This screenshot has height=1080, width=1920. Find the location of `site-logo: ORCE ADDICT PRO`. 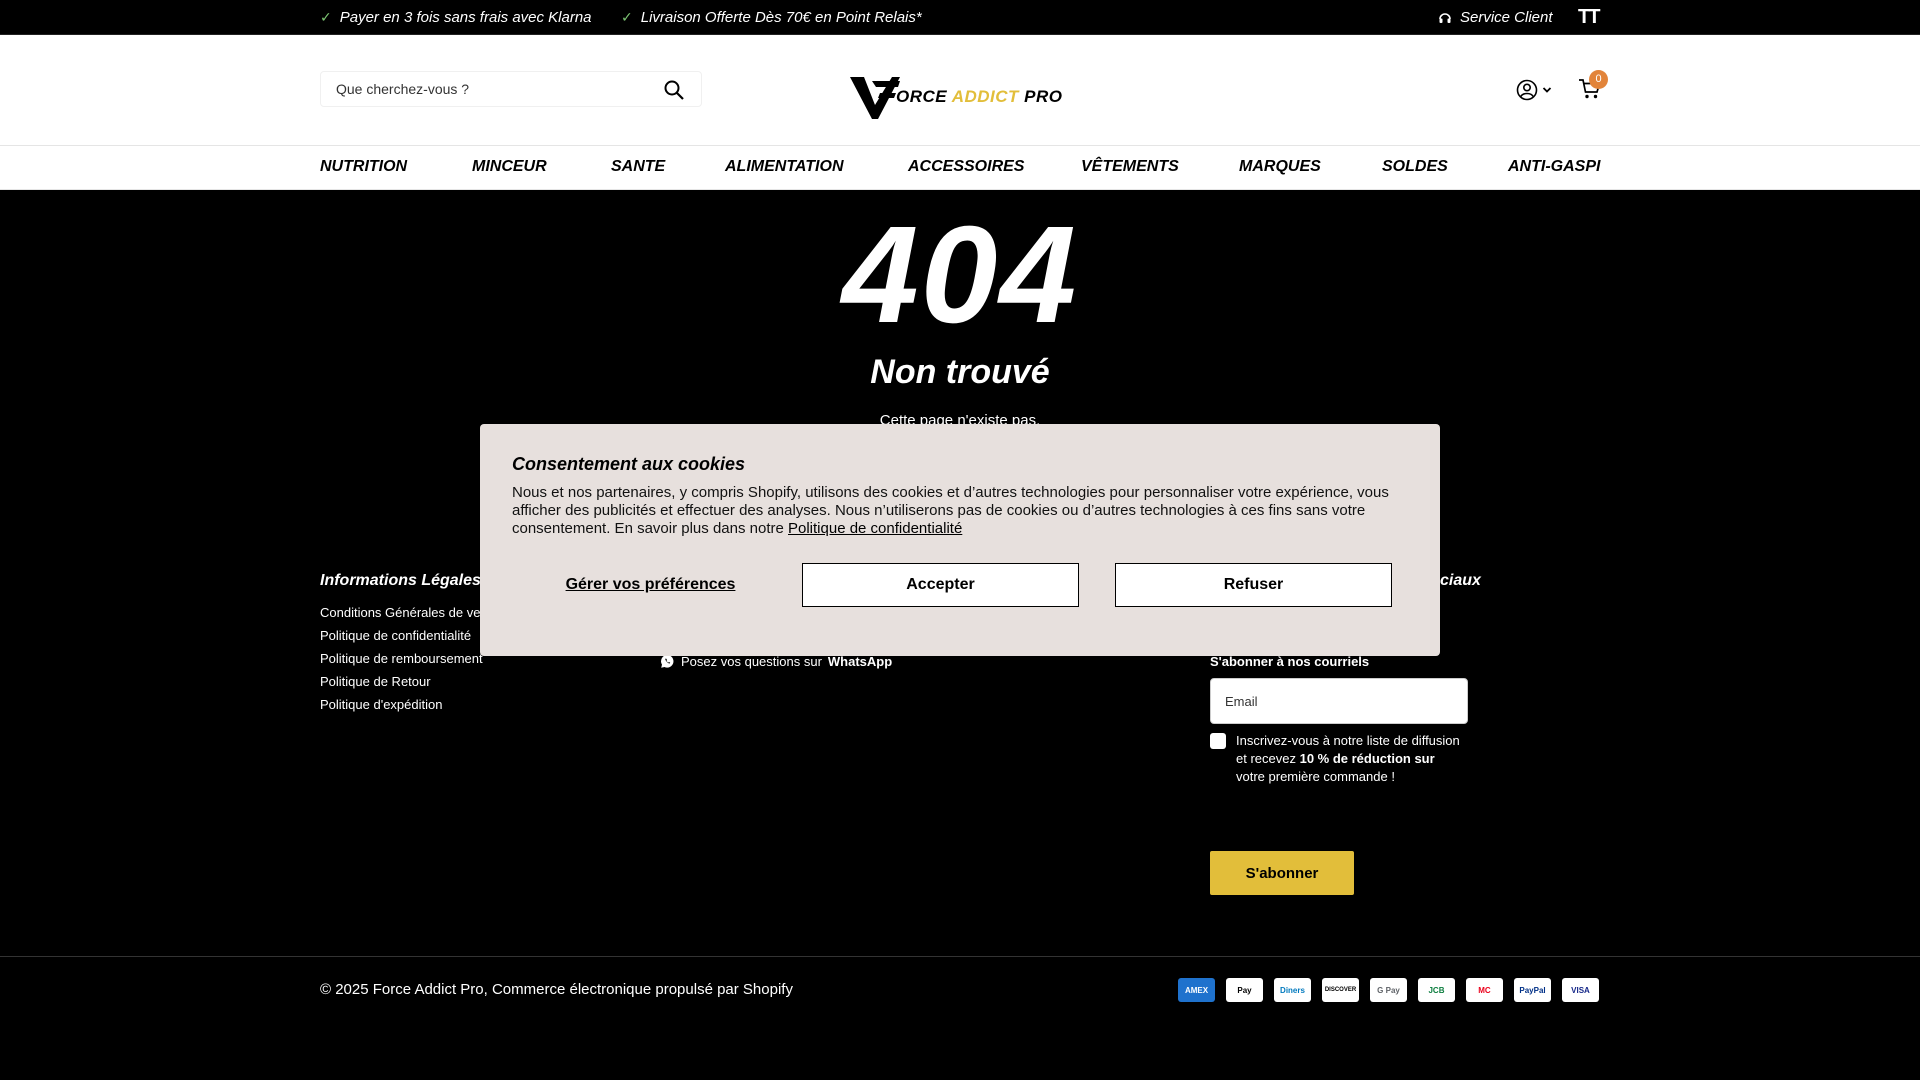

site-logo: ORCE ADDICT PRO is located at coordinates (959, 97).